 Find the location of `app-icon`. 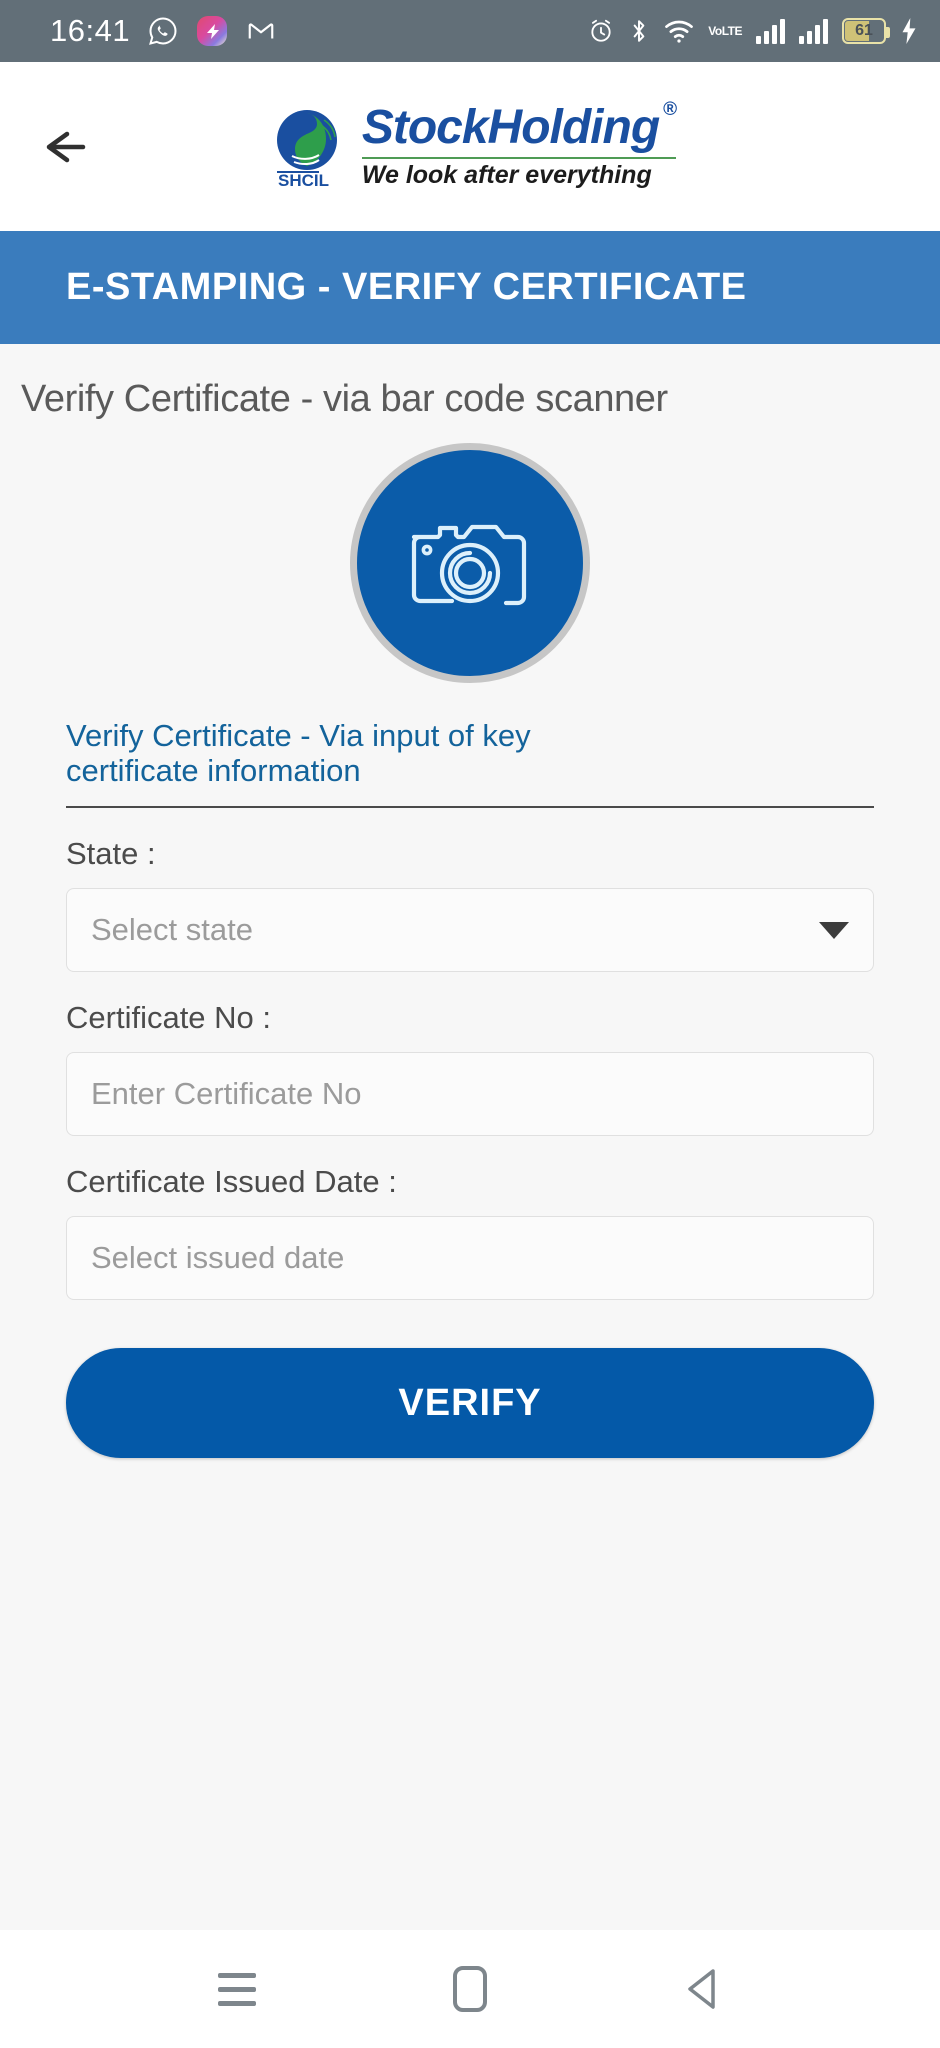

app-icon is located at coordinates (212, 31).